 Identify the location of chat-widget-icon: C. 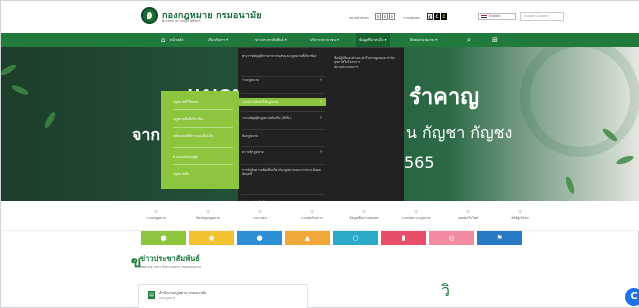
(632, 297).